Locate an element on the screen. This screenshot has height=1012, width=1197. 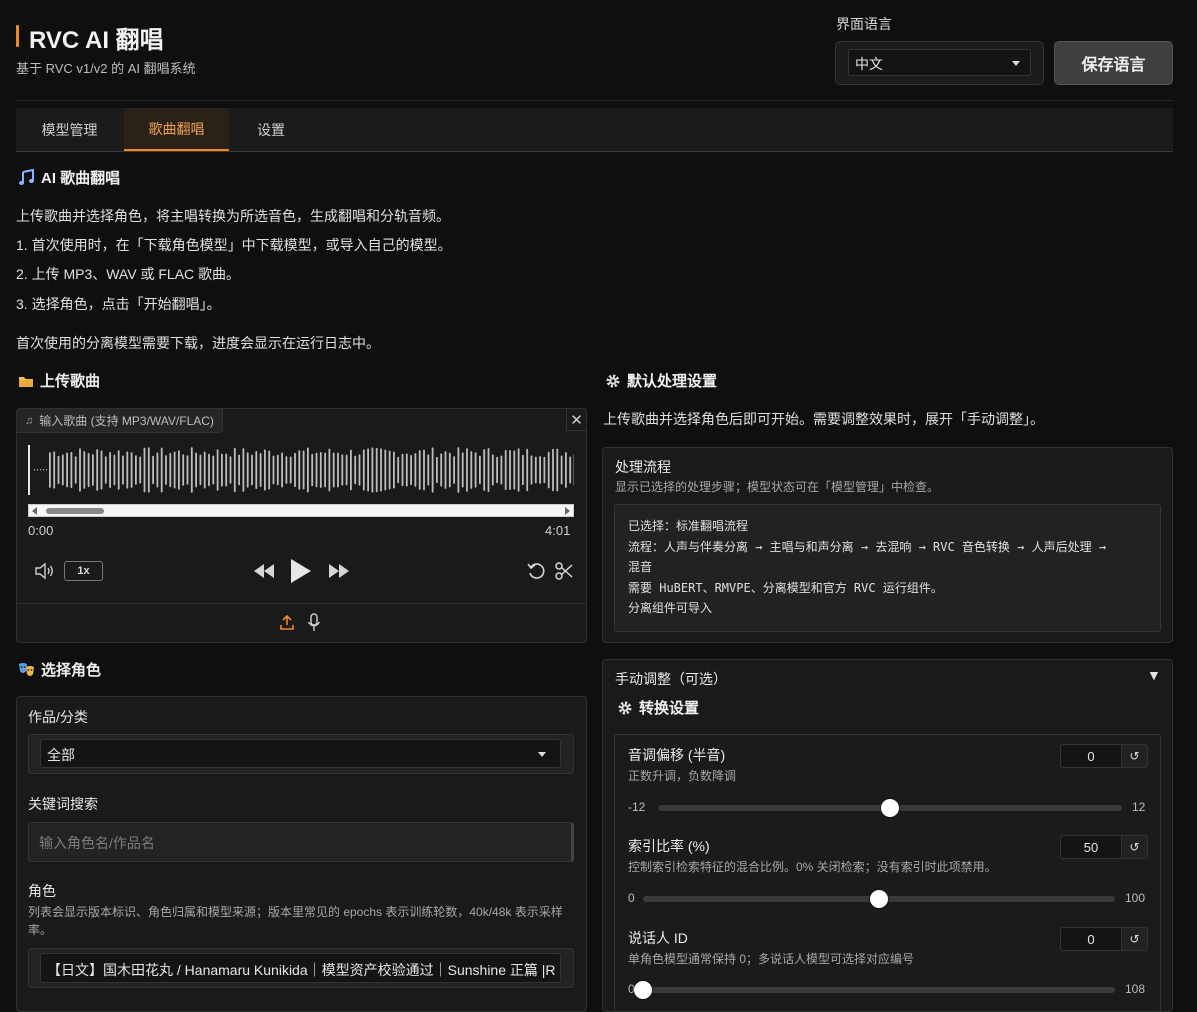
speaker-id-label: 说话人 ID is located at coordinates (658, 938).